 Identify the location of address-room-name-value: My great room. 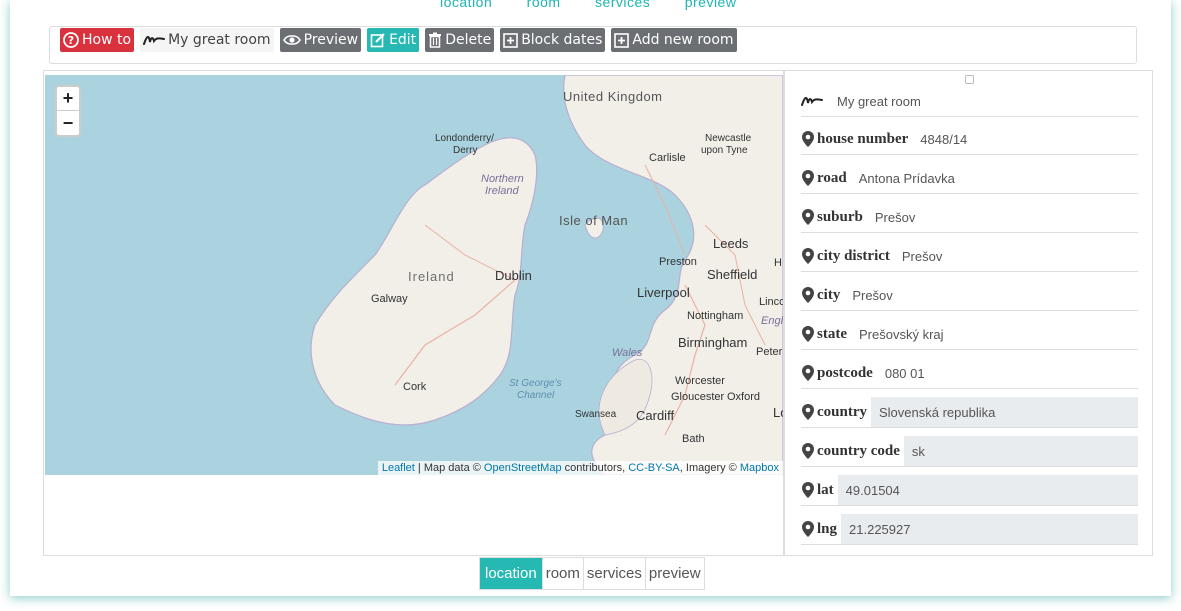
(879, 101).